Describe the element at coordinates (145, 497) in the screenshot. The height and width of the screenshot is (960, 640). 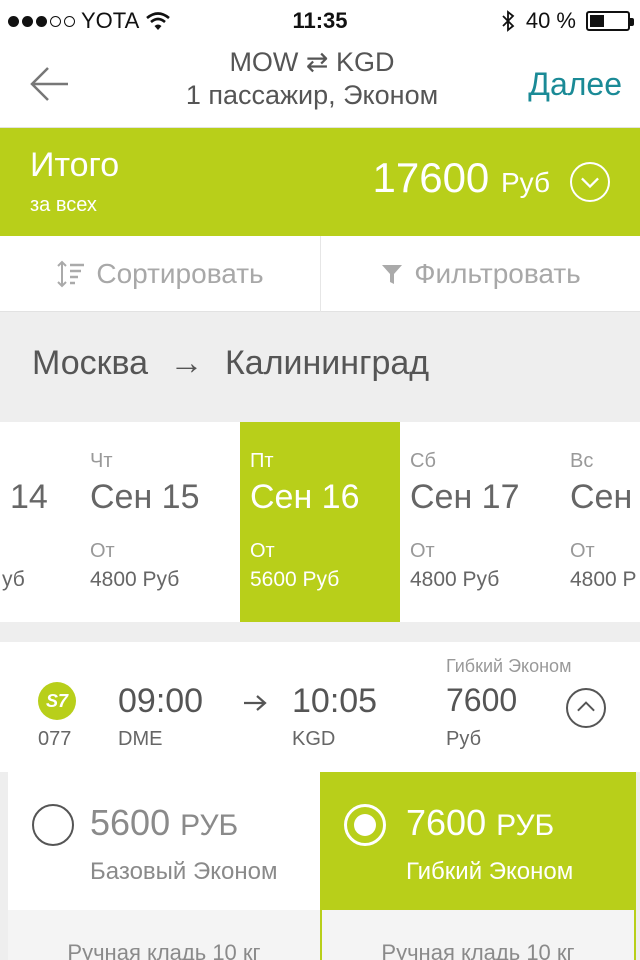
I see `date-label: Сен 15` at that location.